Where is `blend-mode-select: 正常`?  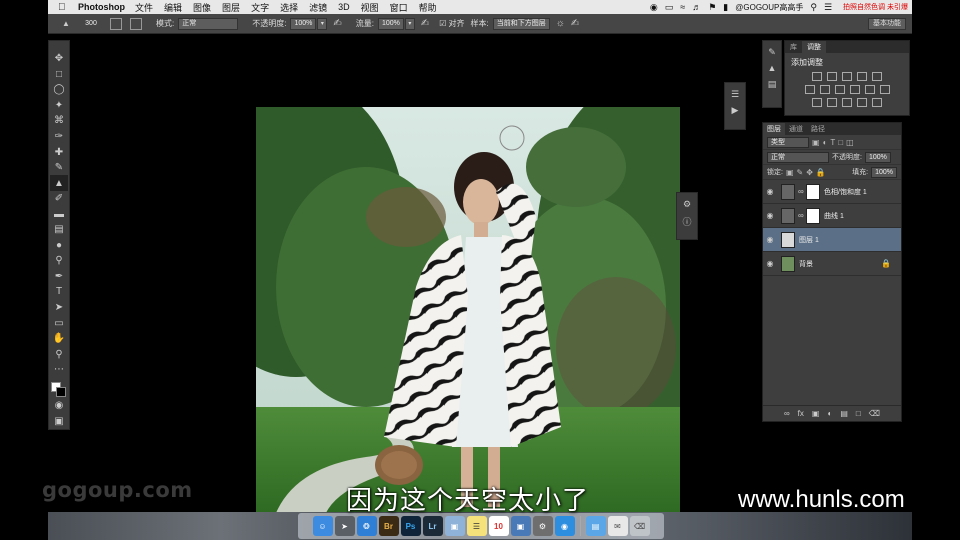 blend-mode-select: 正常 is located at coordinates (798, 157).